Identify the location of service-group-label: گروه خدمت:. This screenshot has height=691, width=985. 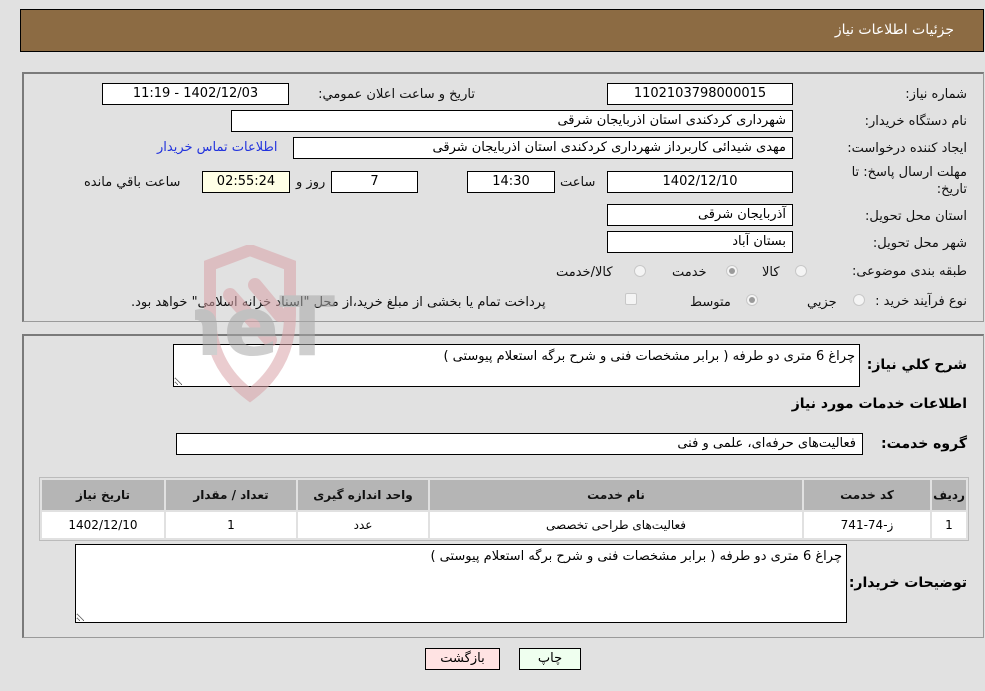
(924, 444).